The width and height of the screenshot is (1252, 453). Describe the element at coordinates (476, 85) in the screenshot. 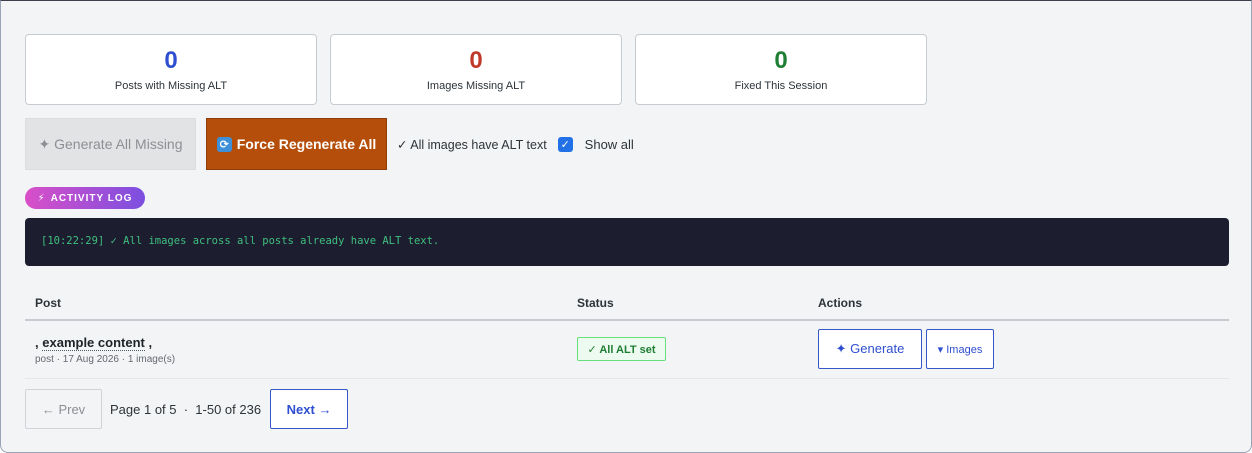

I see `stat-label: Images Missing ALT` at that location.